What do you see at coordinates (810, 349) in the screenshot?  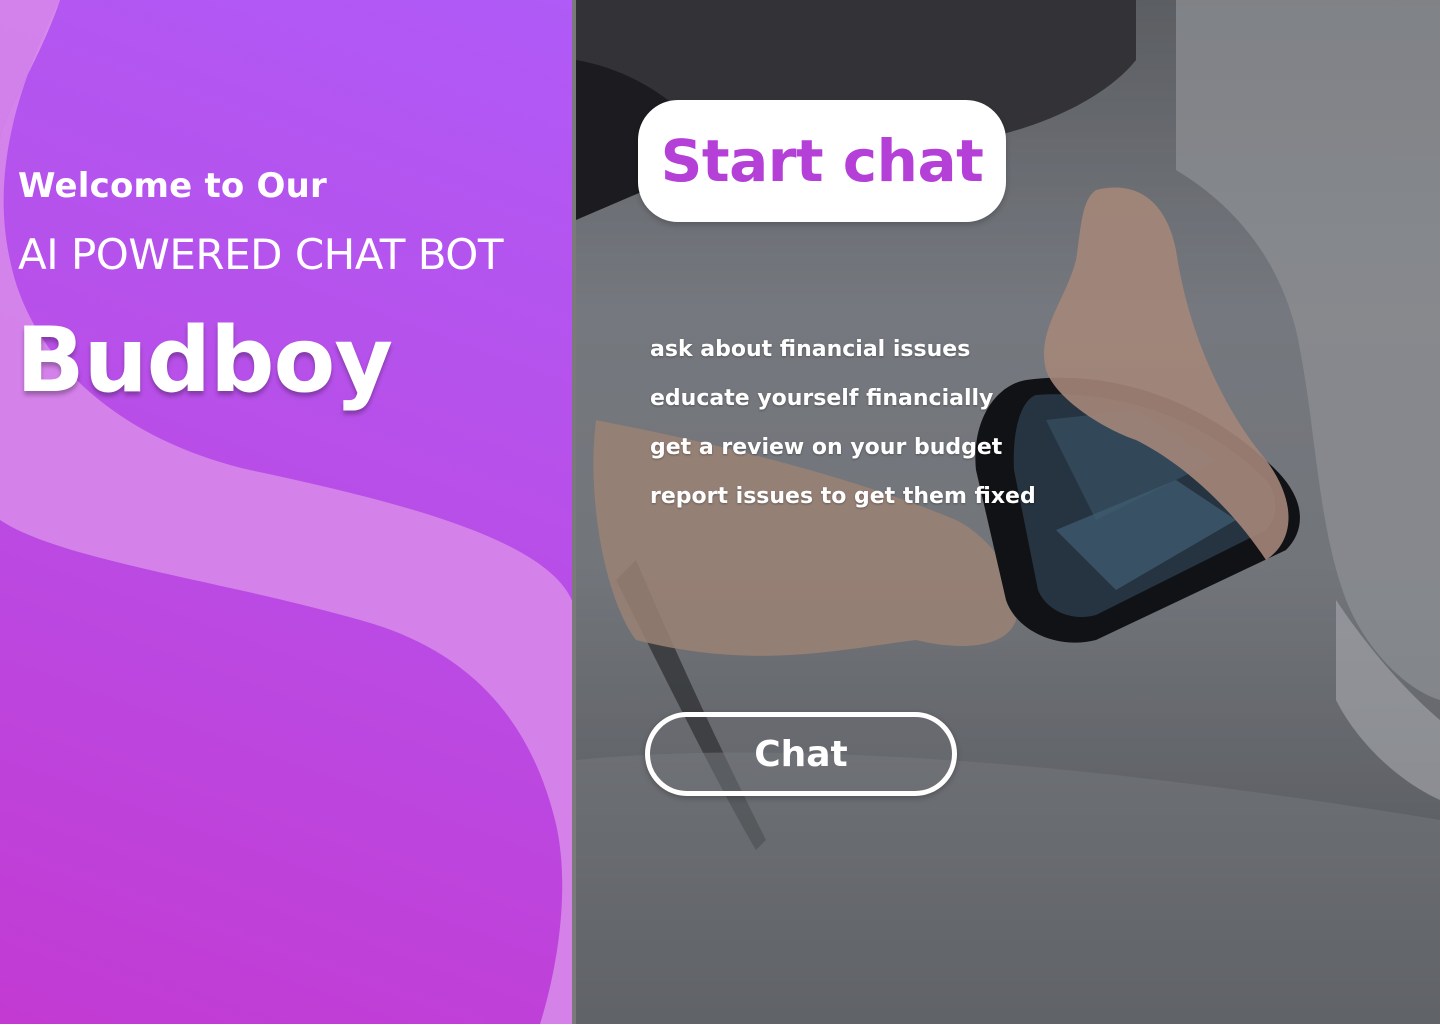 I see `feature-item: ask about financial issues` at bounding box center [810, 349].